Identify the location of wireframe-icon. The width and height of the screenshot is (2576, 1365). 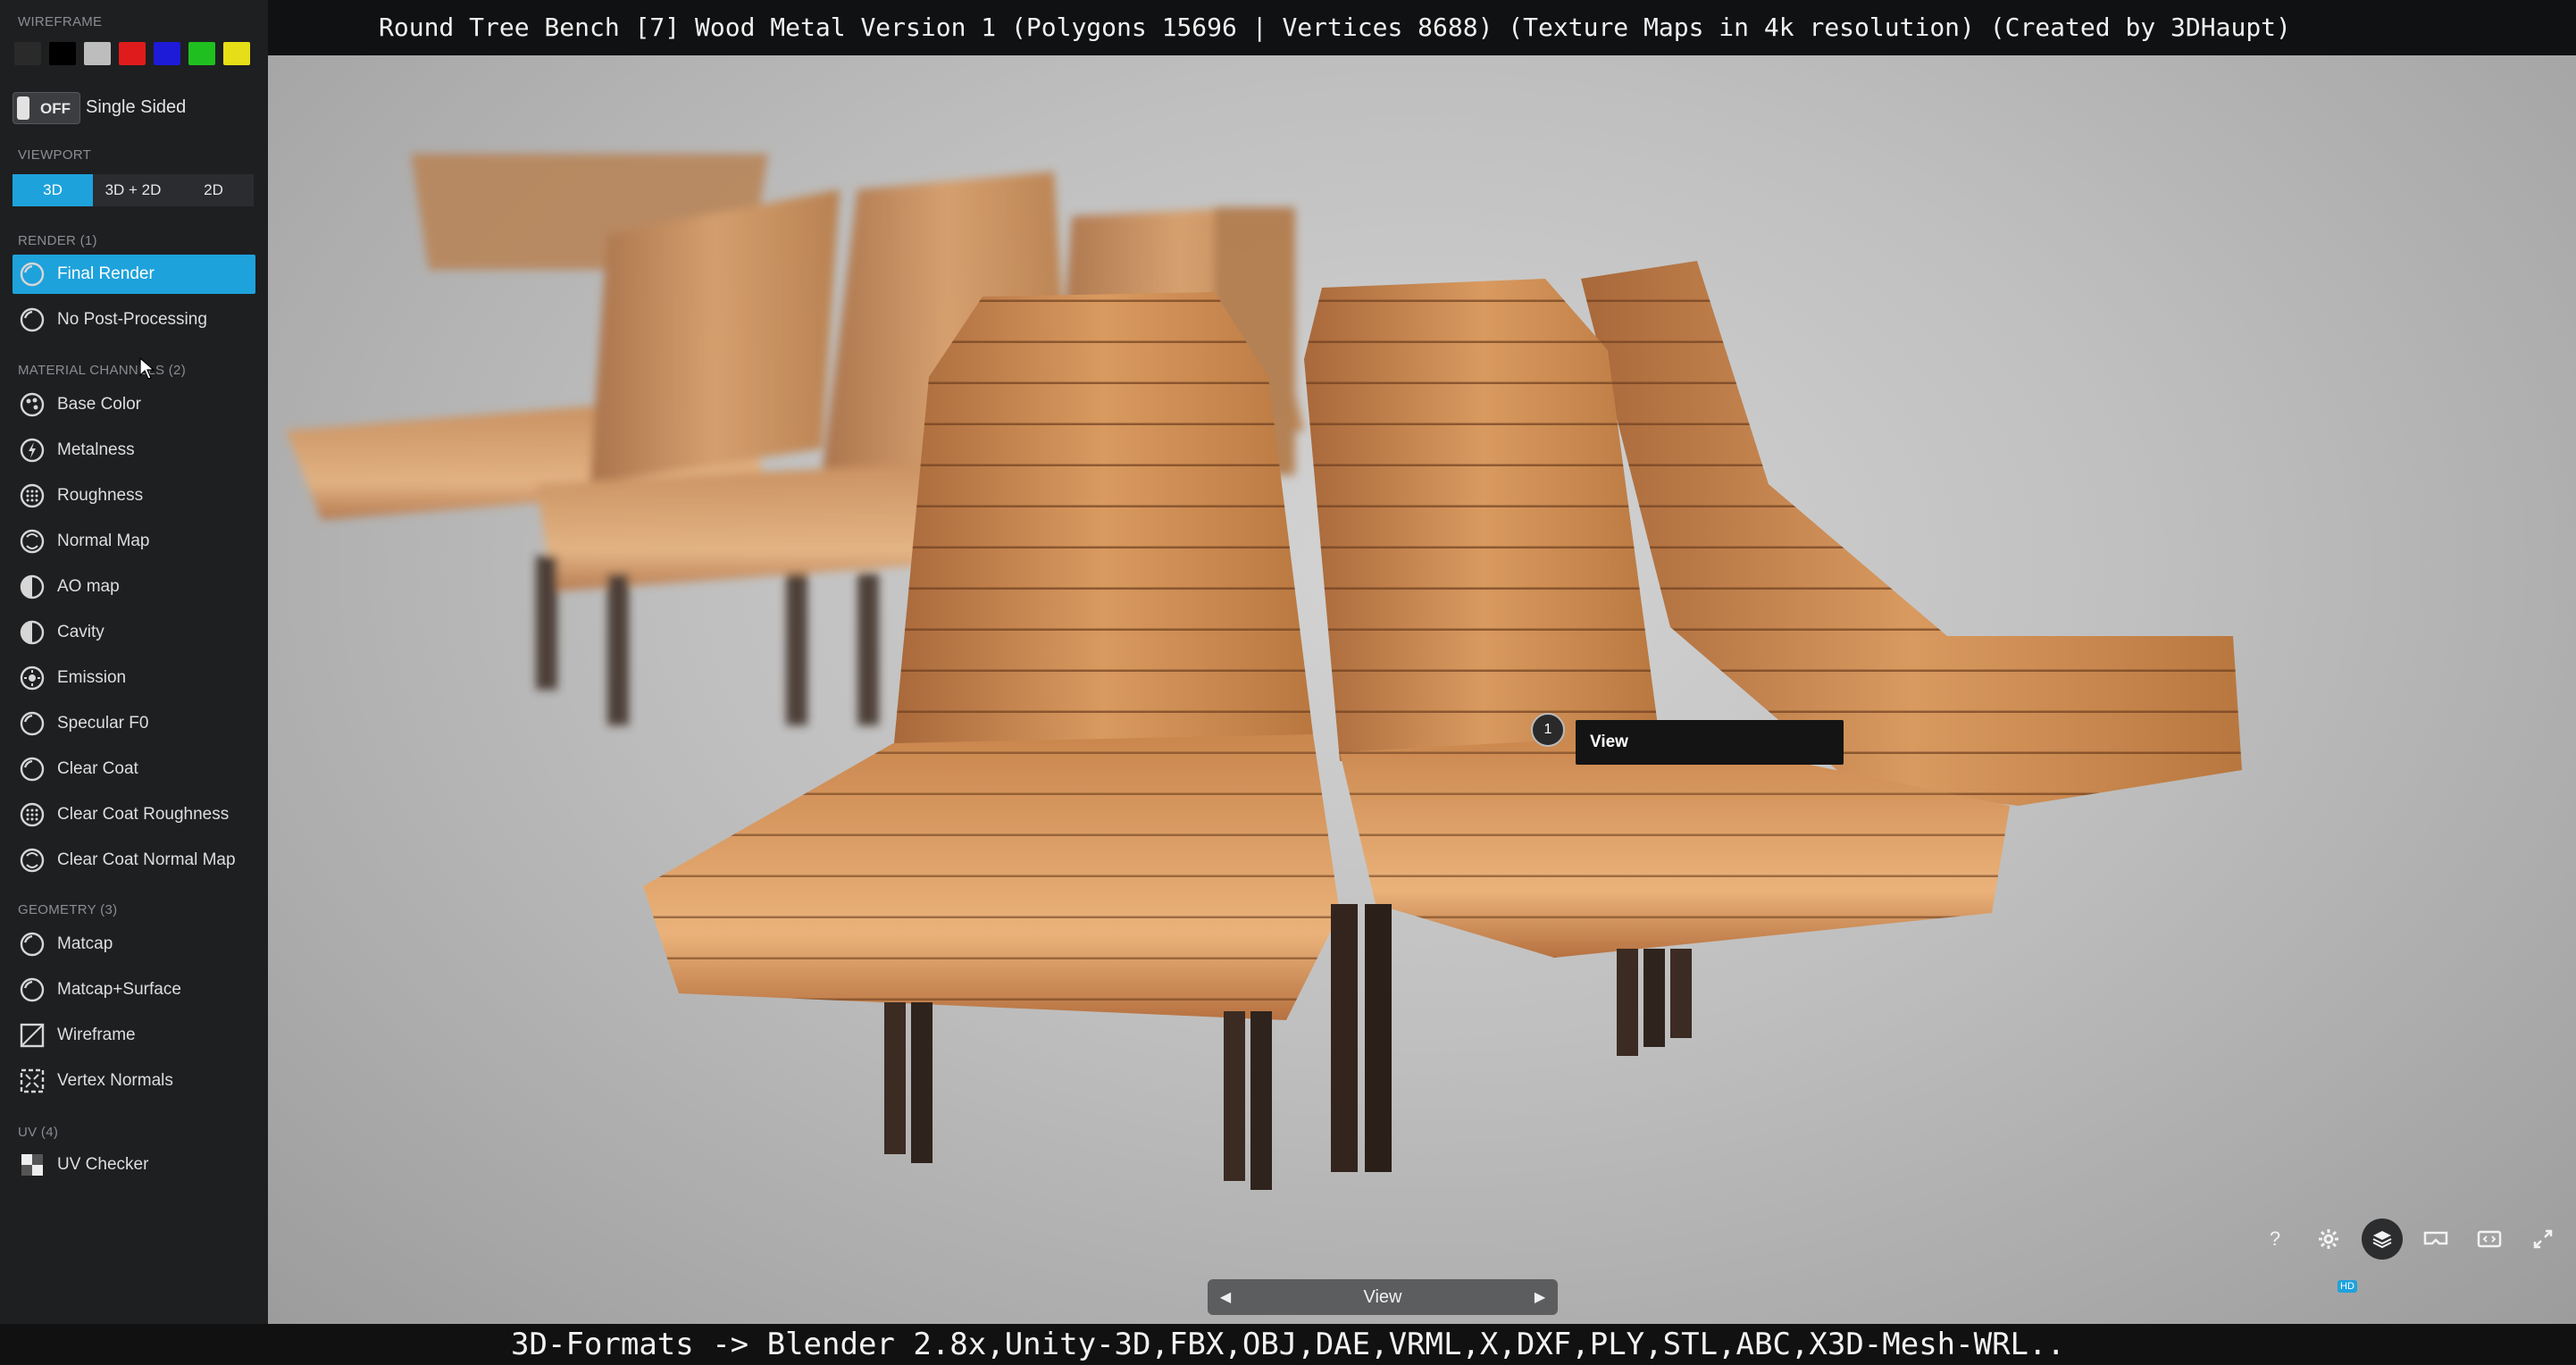
(32, 1035).